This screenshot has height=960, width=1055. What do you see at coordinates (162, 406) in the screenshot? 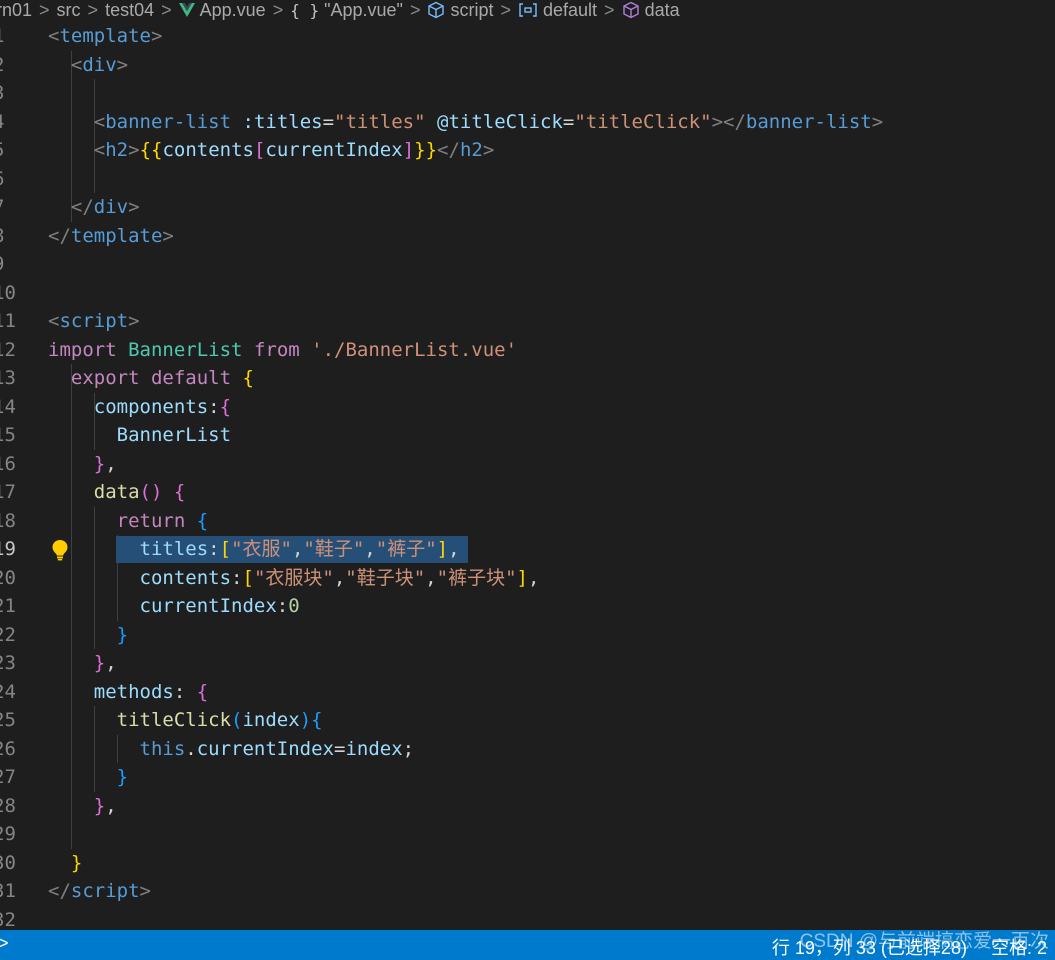
I see `code-text: components:{` at bounding box center [162, 406].